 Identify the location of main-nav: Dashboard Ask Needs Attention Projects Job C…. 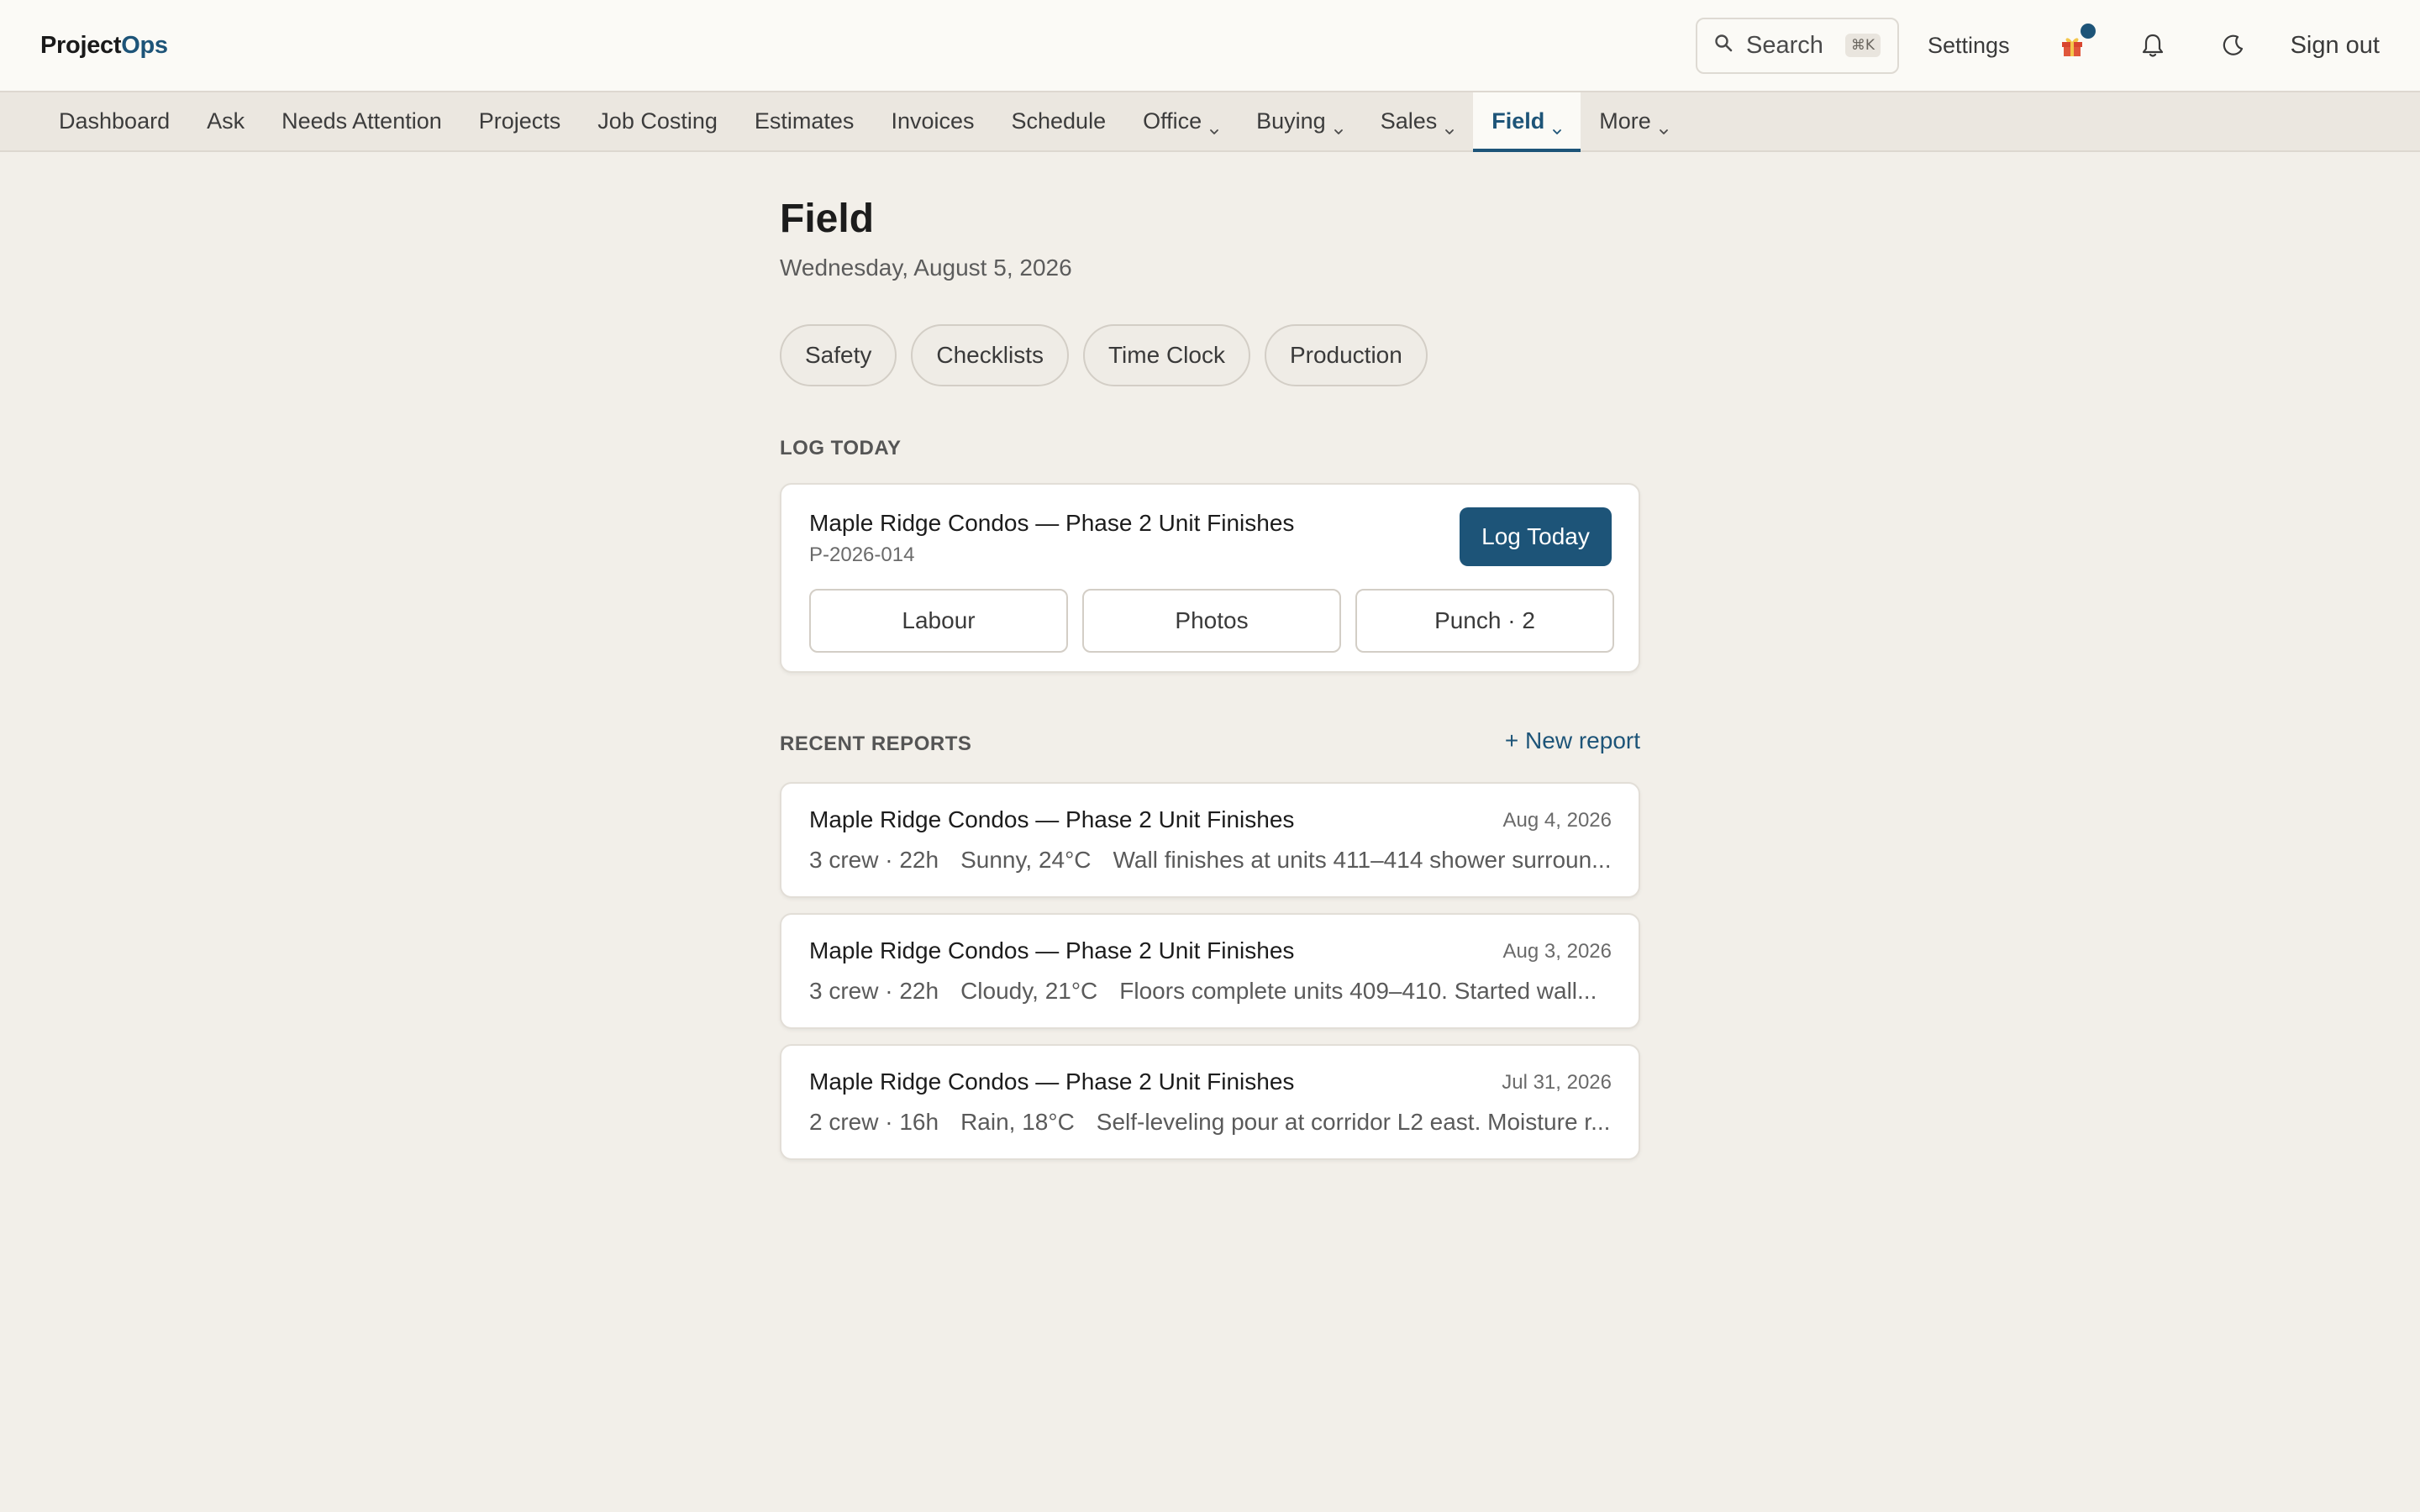
(1210, 121).